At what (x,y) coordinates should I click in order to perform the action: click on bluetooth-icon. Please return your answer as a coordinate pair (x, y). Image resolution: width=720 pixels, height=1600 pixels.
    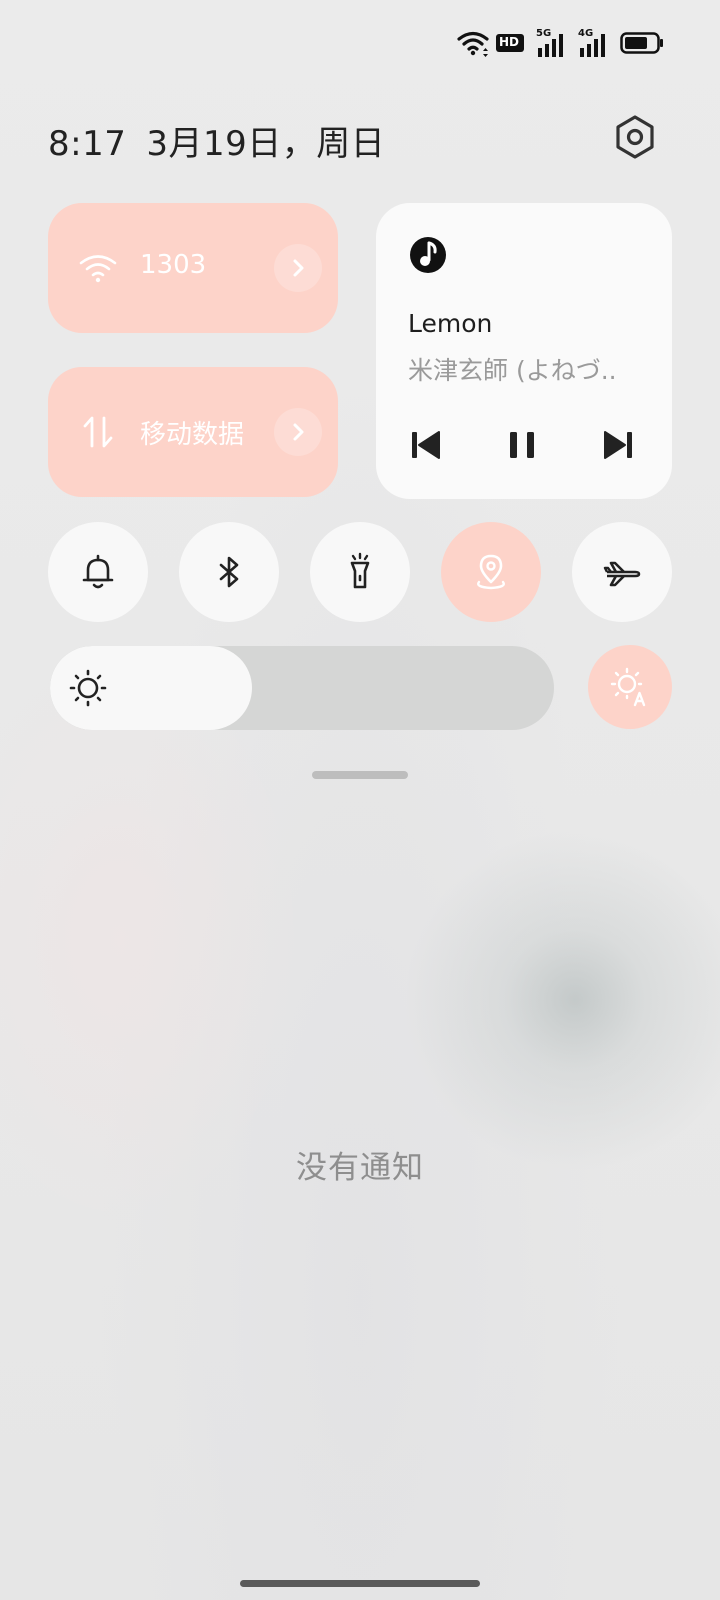
    Looking at the image, I should click on (229, 572).